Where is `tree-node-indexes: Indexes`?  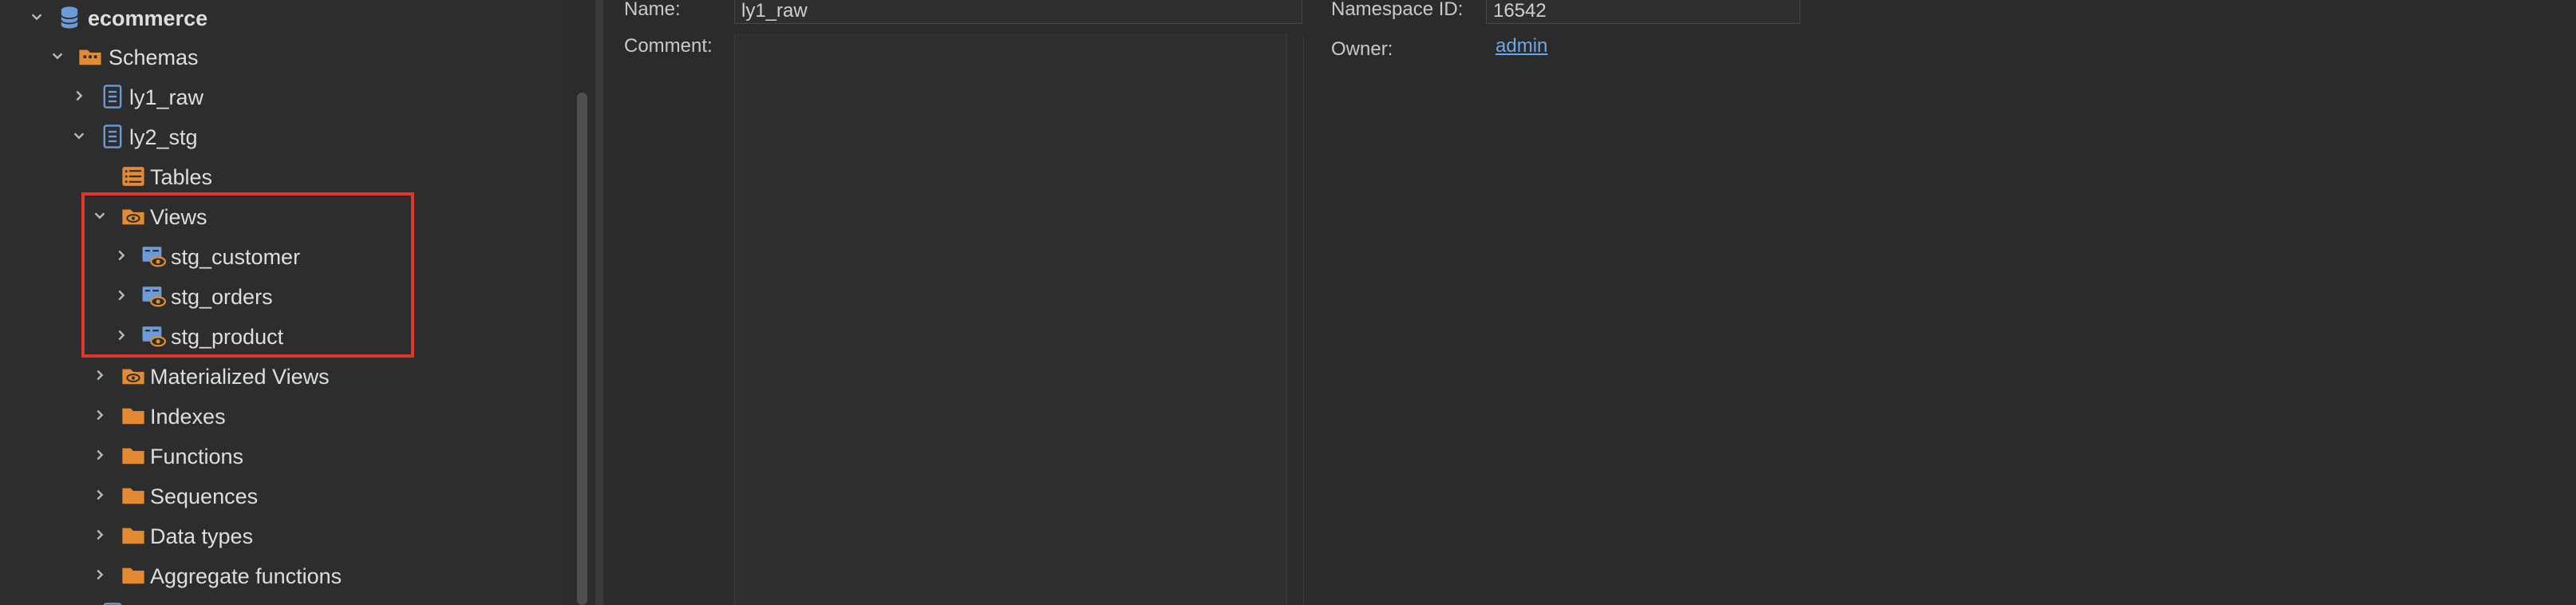 tree-node-indexes: Indexes is located at coordinates (279, 417).